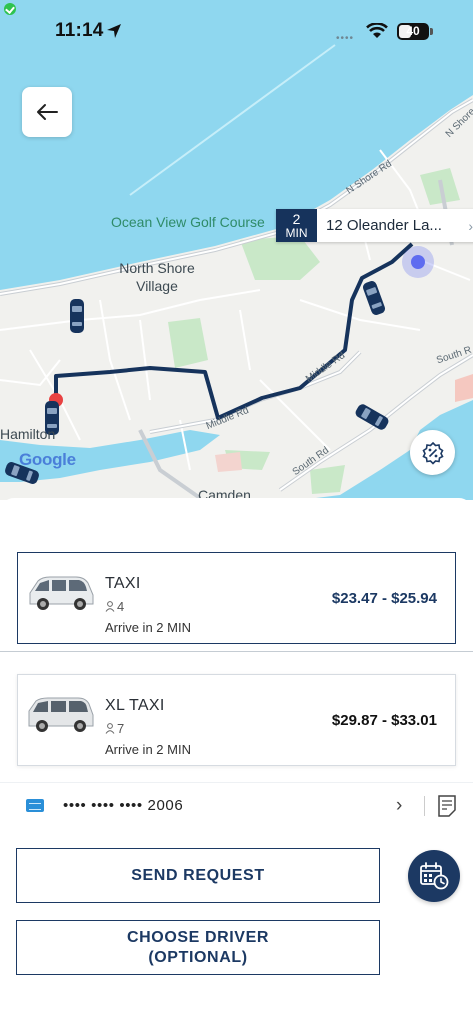 This screenshot has height=1024, width=473. Describe the element at coordinates (345, 38) in the screenshot. I see `cellular-signal-icon: ••••` at that location.